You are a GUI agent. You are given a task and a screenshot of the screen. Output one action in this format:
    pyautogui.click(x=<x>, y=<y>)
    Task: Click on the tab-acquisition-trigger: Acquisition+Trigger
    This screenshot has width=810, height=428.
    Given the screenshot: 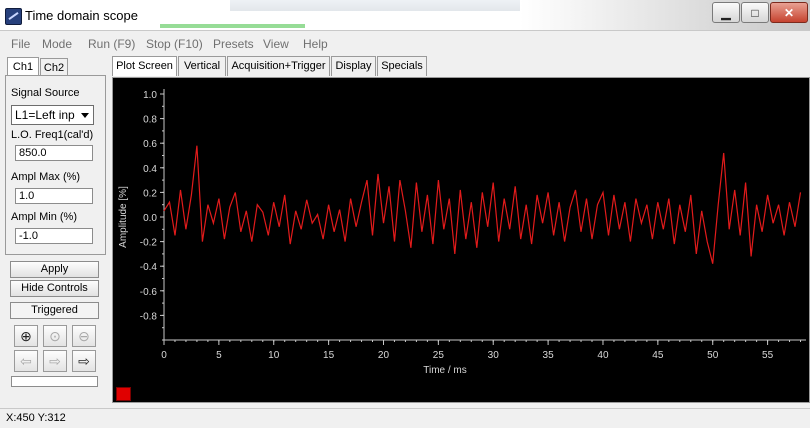 What is the action you would take?
    pyautogui.click(x=278, y=66)
    